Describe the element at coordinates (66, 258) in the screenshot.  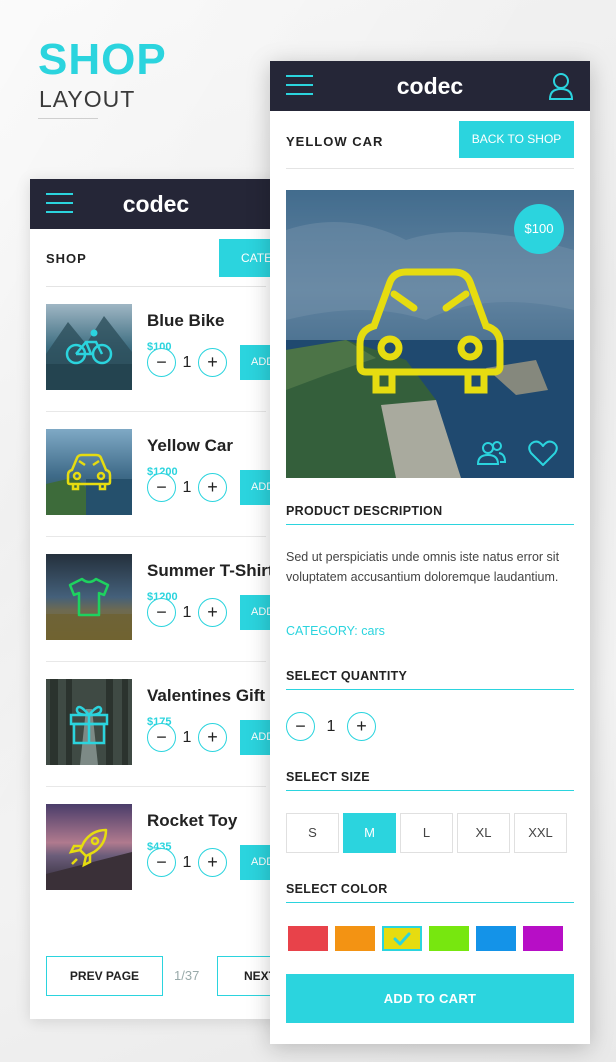
I see `page-title: SHOP` at that location.